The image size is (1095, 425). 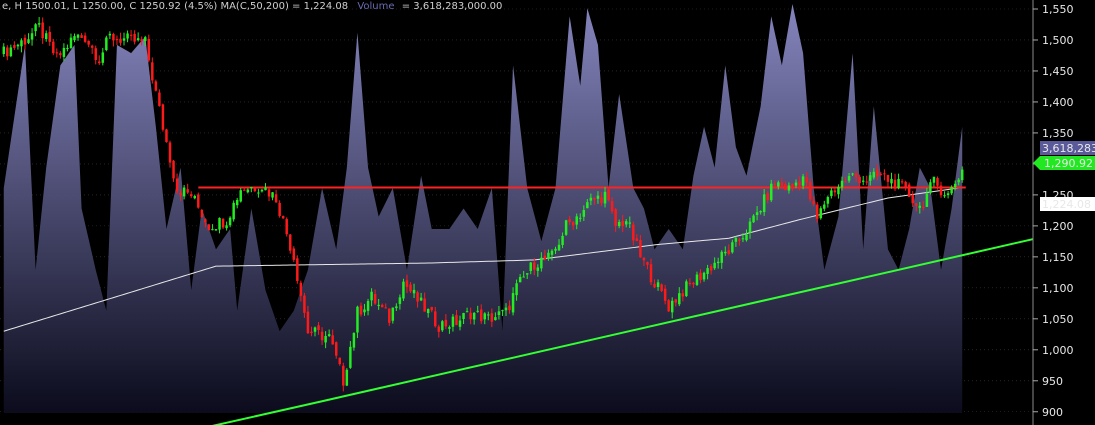 I want to click on last-price-badge: 1,290.92, so click(x=1064, y=163).